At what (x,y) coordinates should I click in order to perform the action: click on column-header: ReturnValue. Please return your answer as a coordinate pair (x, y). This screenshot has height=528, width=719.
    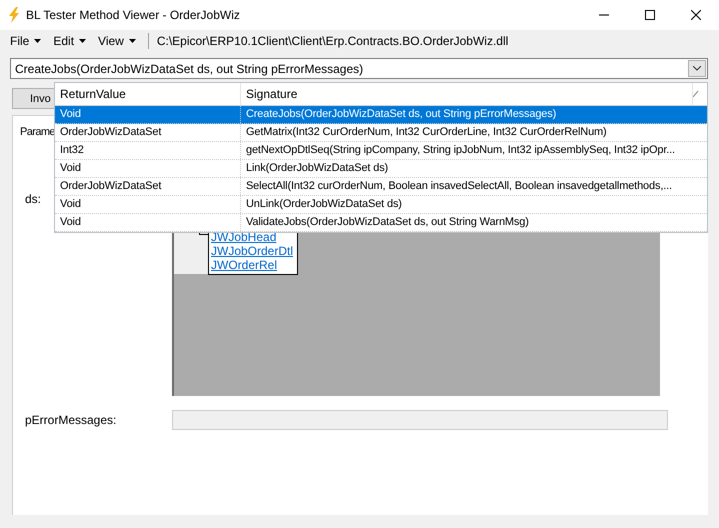
    Looking at the image, I should click on (148, 94).